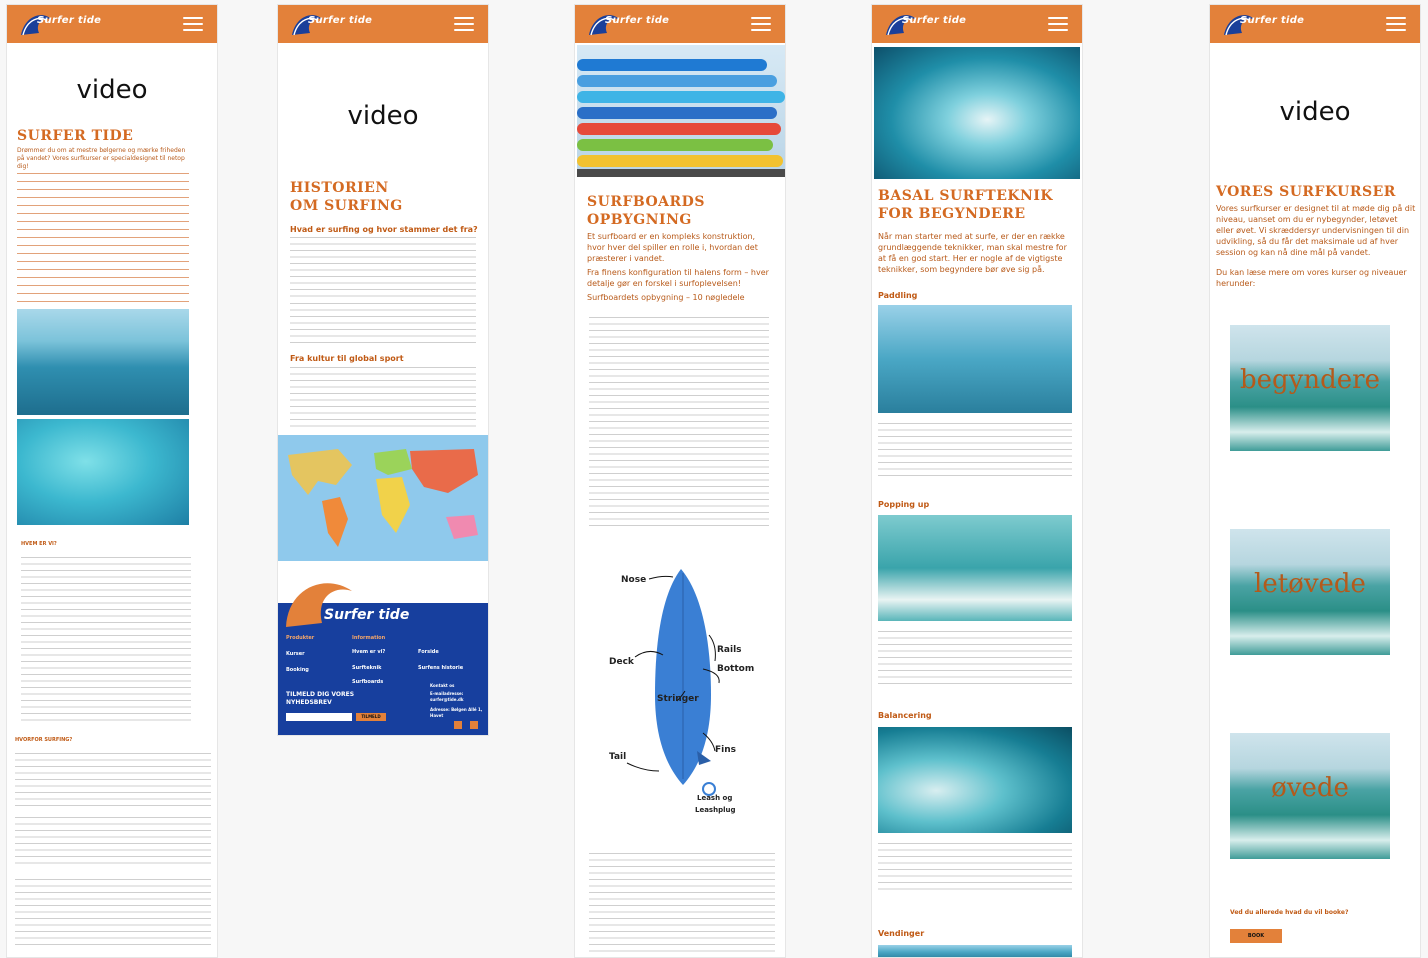 The width and height of the screenshot is (1428, 958). Describe the element at coordinates (383, 498) in the screenshot. I see `world-map-image` at that location.